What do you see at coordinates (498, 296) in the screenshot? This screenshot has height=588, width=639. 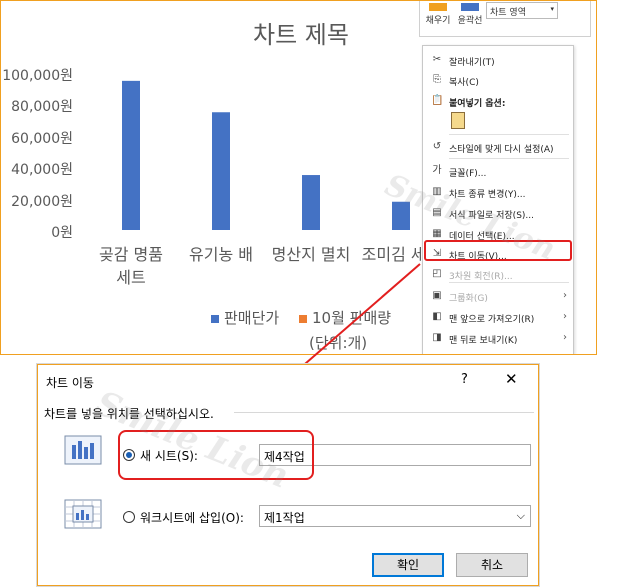 I see `menu-item-10: ▣ 그룹화(G) ›` at bounding box center [498, 296].